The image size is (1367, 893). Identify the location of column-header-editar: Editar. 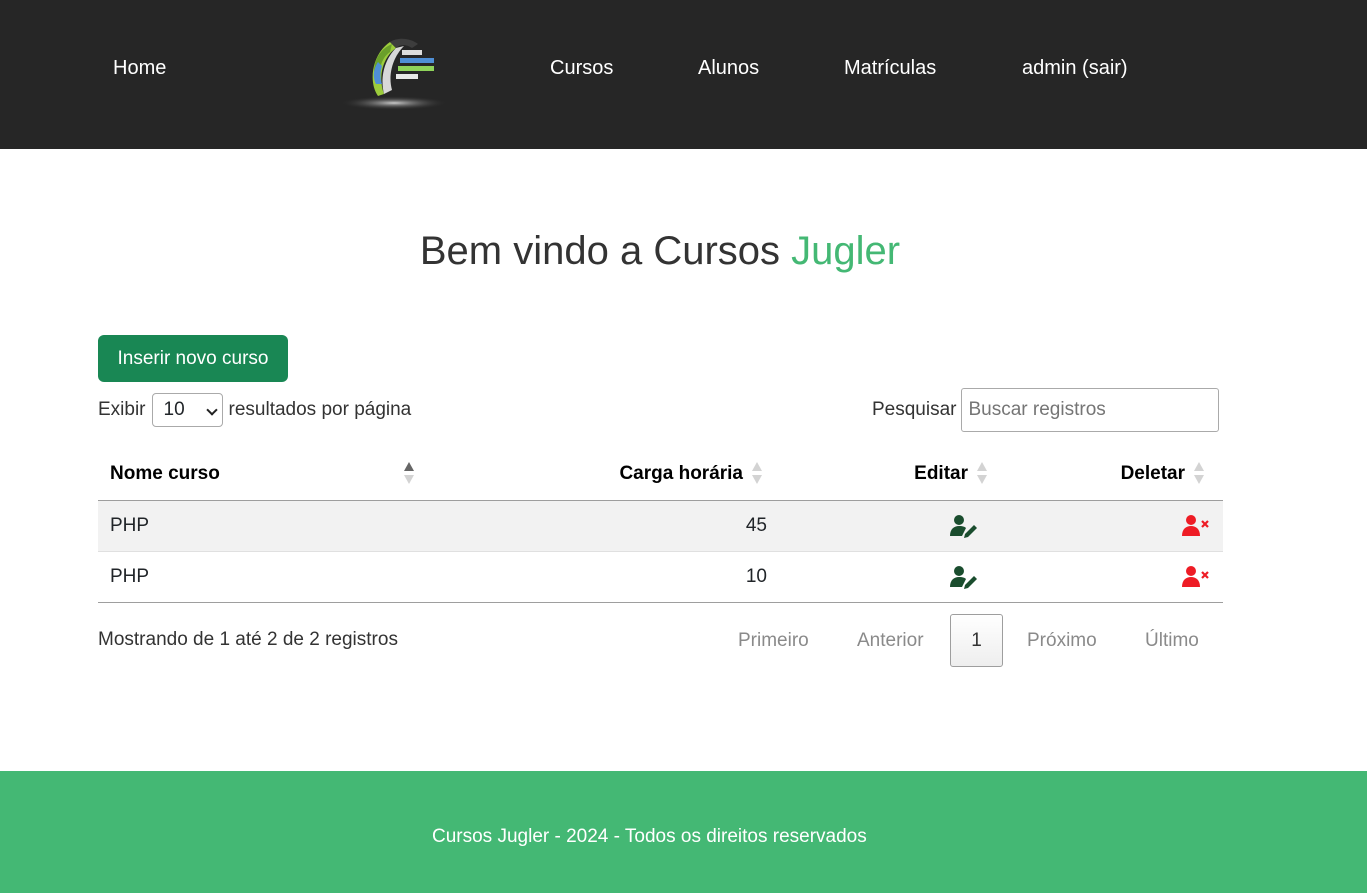
(885, 473).